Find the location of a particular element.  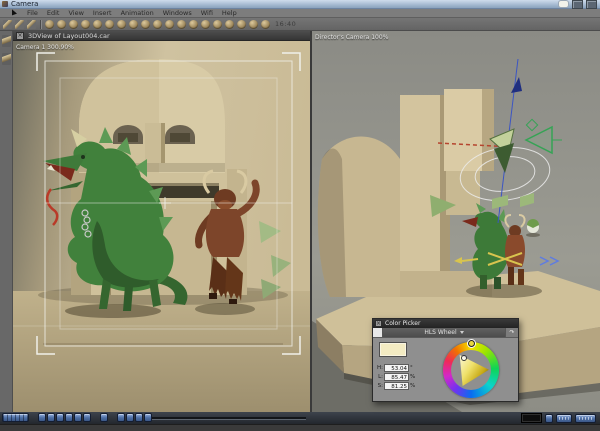

color-picker-body: H: 53.04 ° L: 85.47 % S: 81.25 % is located at coordinates (445, 370).